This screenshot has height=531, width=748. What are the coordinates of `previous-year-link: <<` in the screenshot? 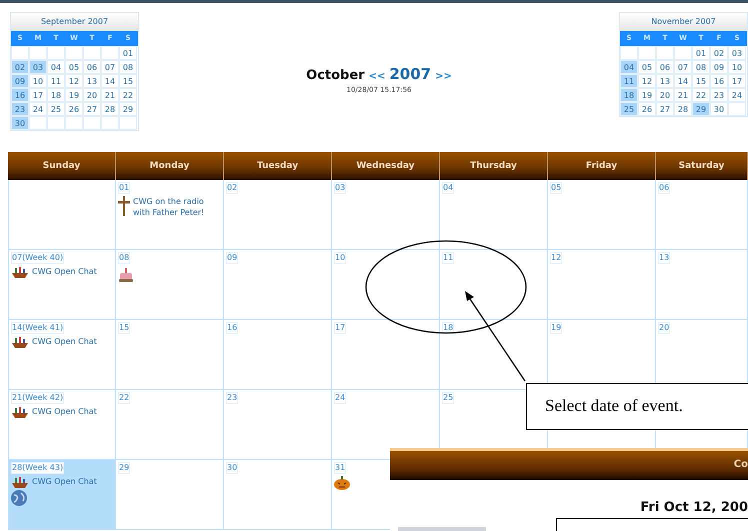 It's located at (377, 76).